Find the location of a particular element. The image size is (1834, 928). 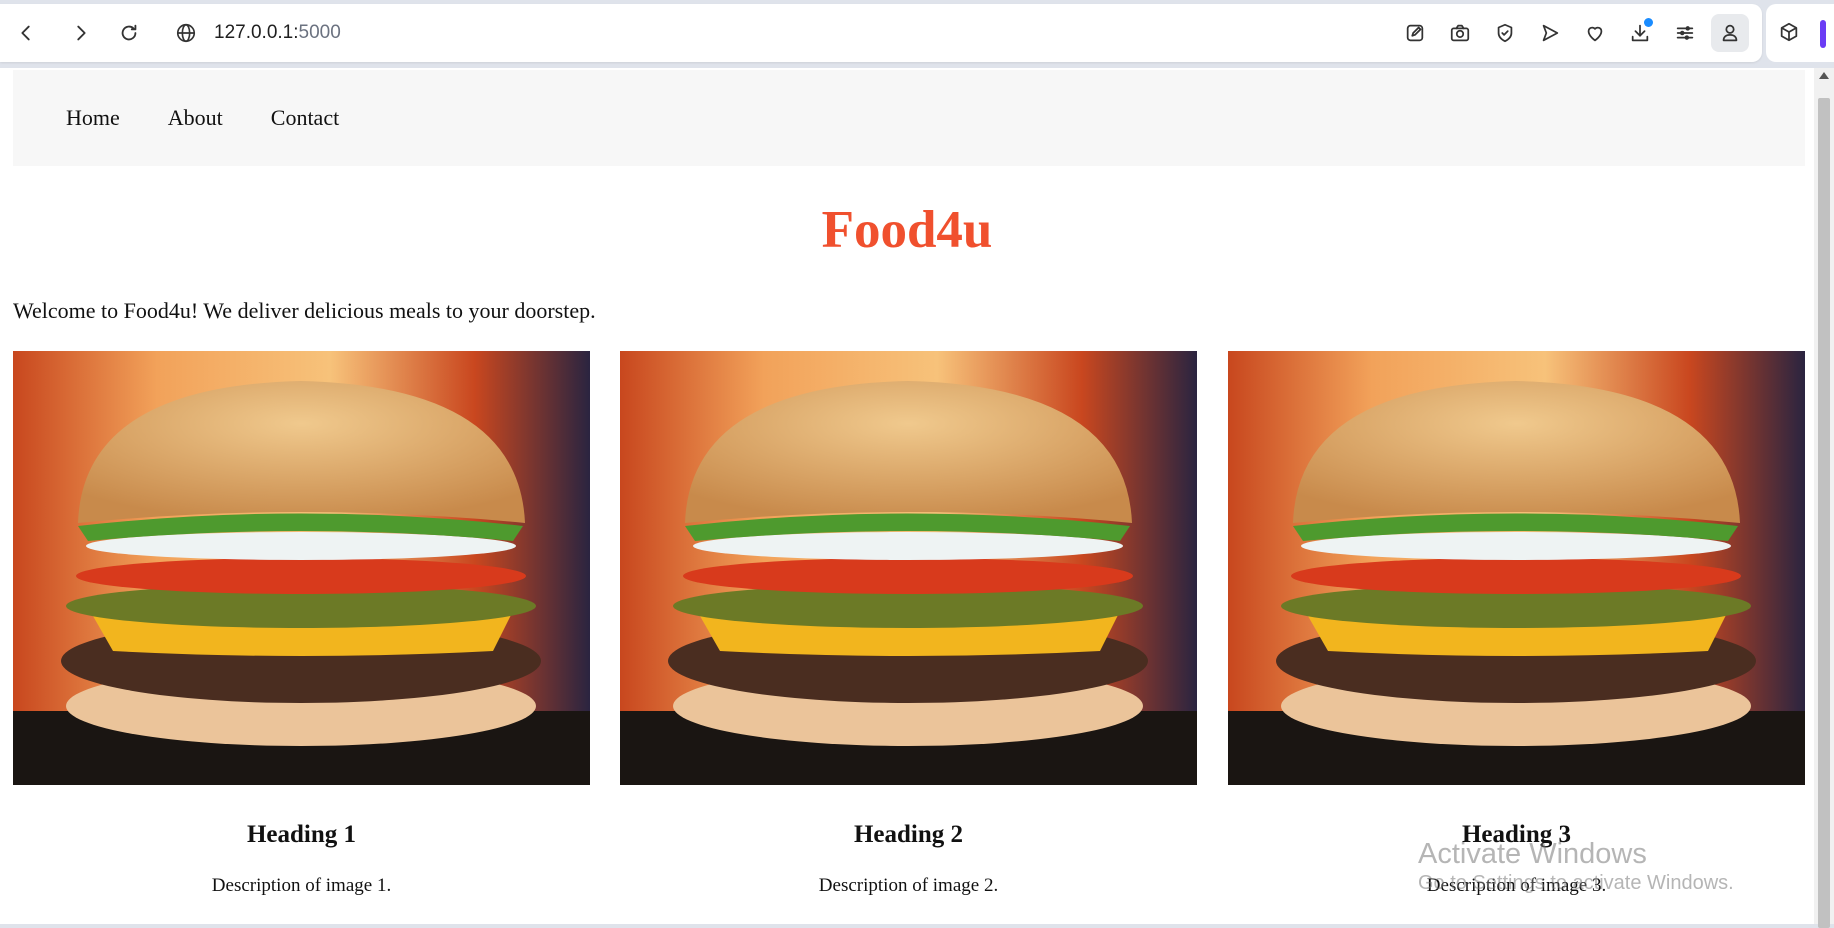

reload-icon is located at coordinates (129, 32).